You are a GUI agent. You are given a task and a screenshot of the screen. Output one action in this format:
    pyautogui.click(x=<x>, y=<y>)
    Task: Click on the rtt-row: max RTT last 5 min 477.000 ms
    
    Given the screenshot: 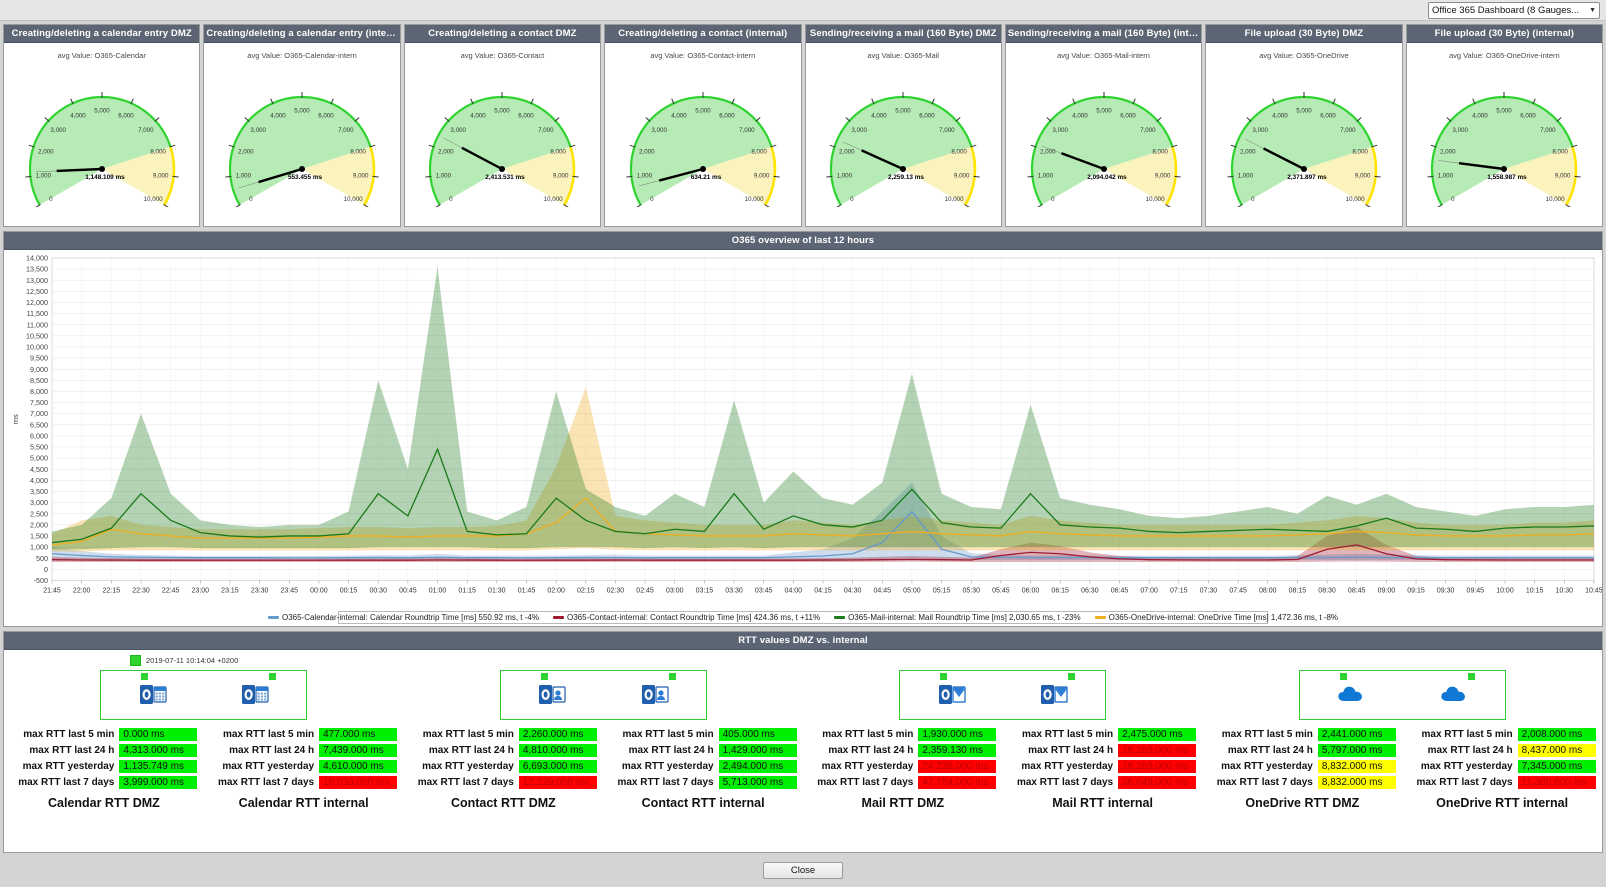 What is the action you would take?
    pyautogui.click(x=304, y=734)
    